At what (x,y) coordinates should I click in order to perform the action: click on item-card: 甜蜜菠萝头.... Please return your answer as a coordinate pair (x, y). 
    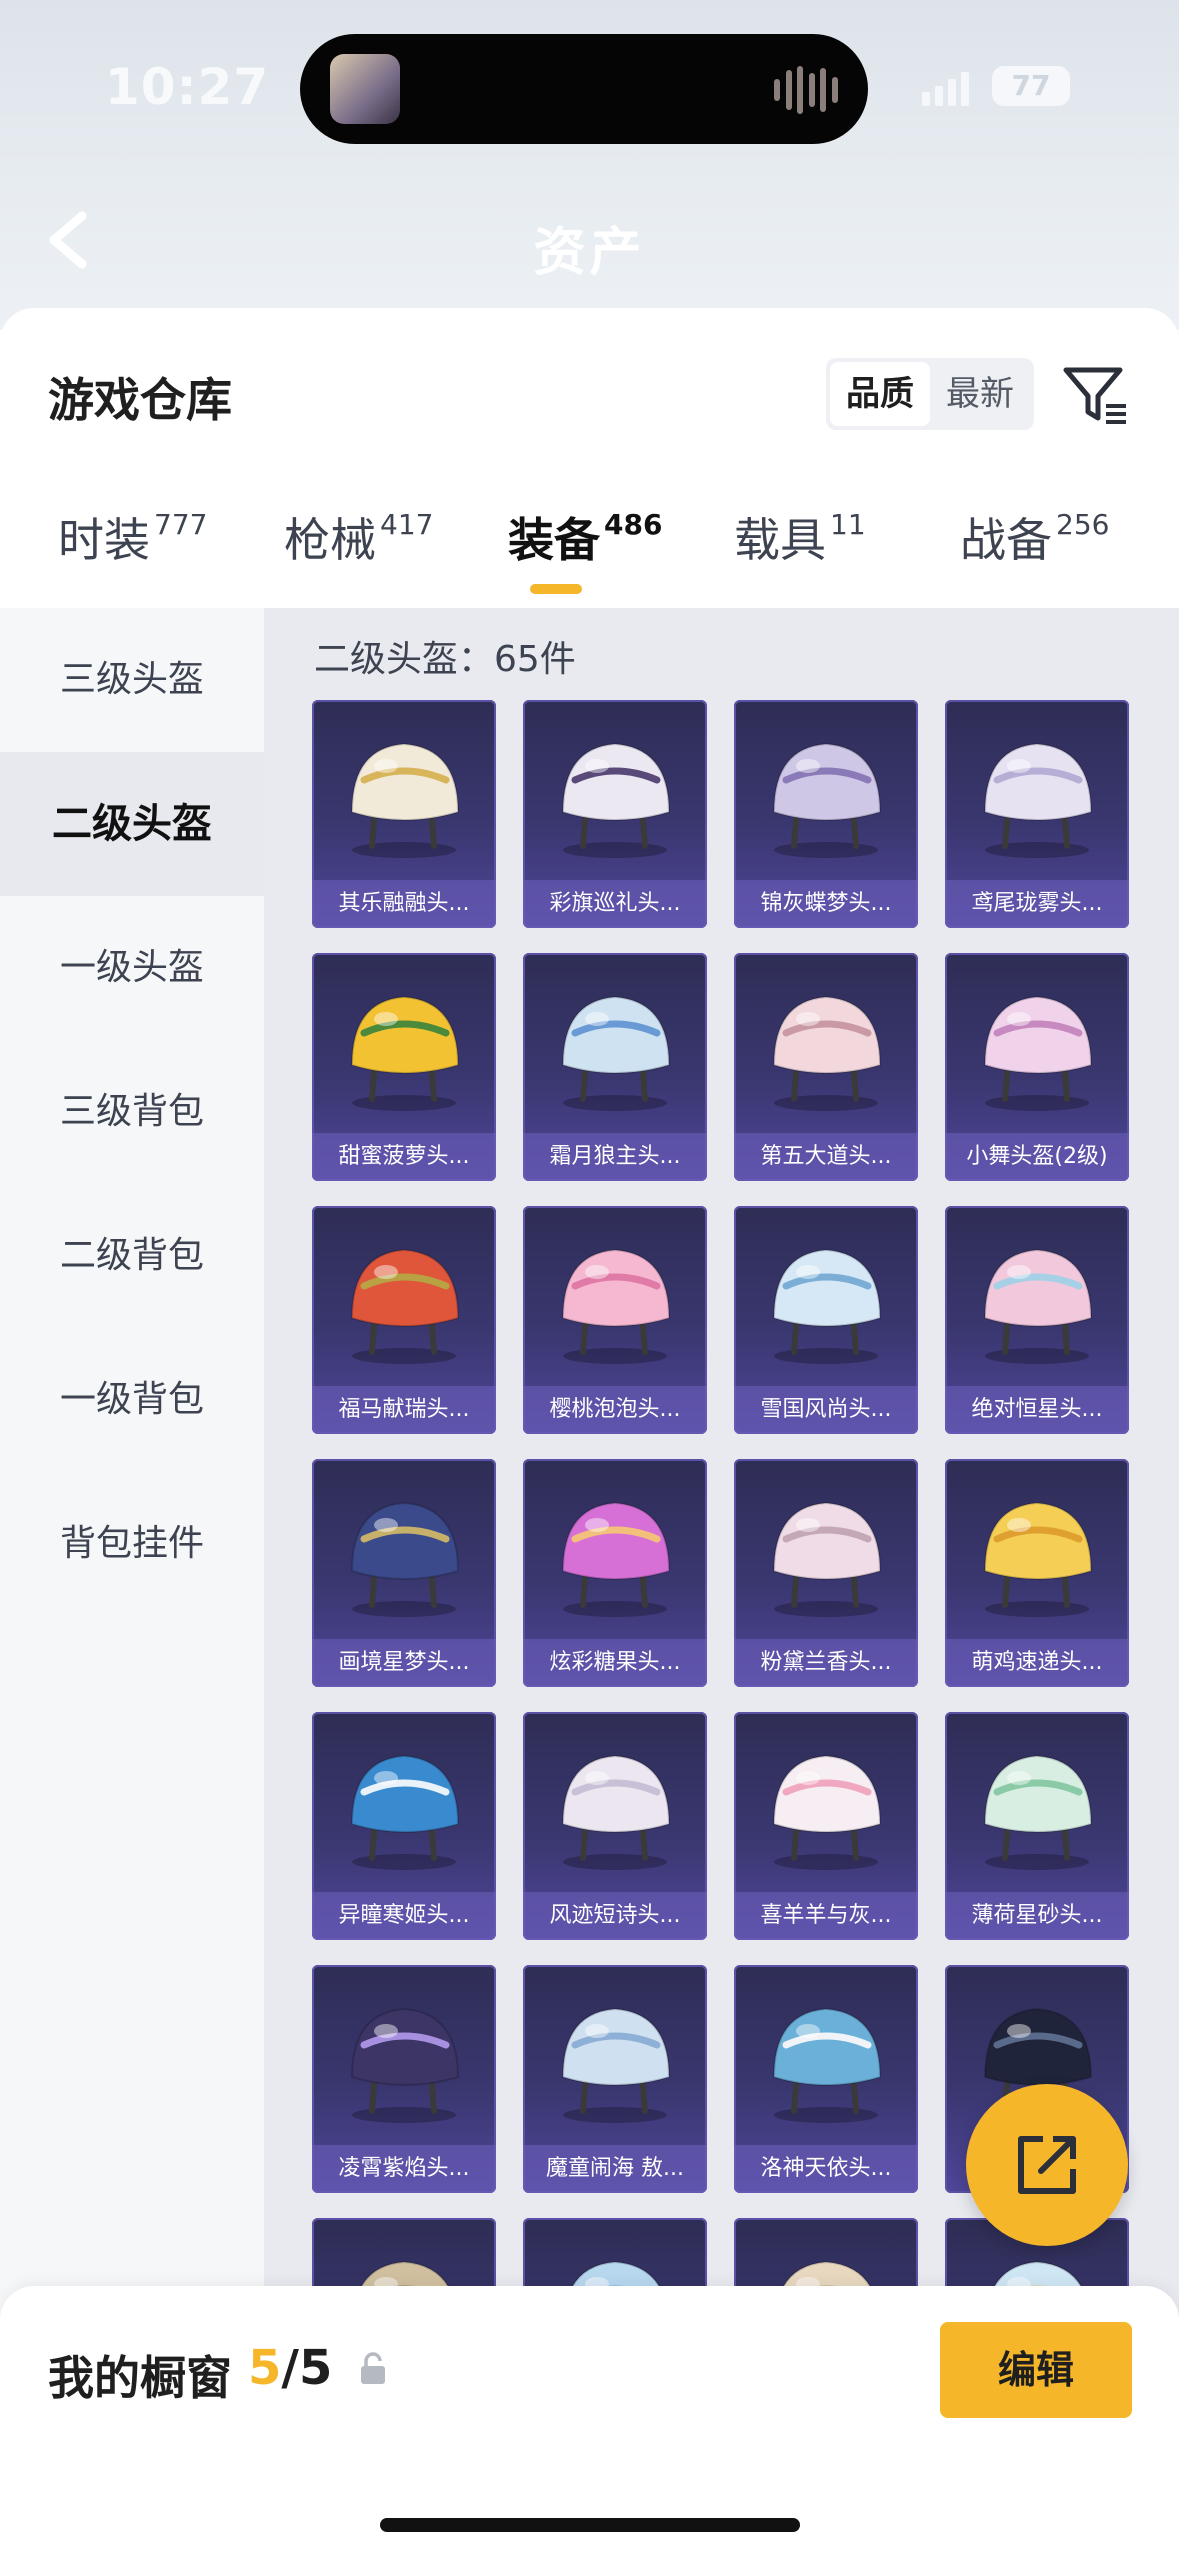
    Looking at the image, I should click on (404, 1067).